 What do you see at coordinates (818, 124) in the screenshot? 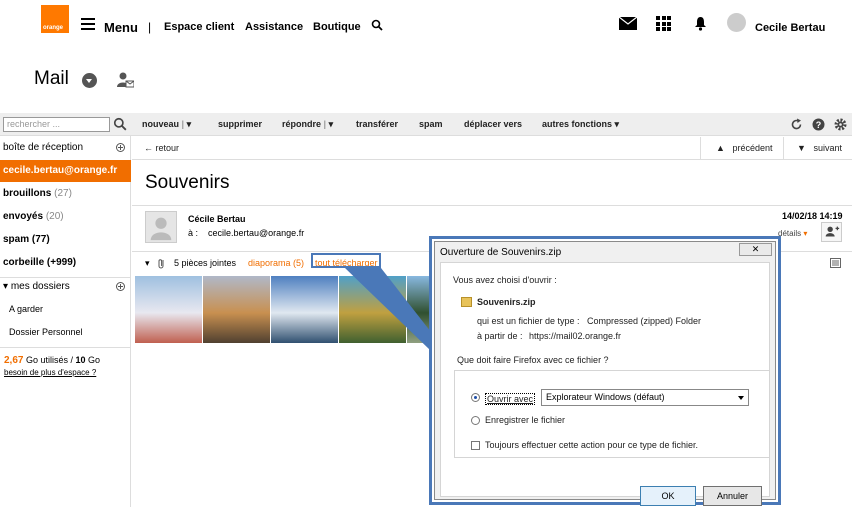
I see `help-icon: ?` at bounding box center [818, 124].